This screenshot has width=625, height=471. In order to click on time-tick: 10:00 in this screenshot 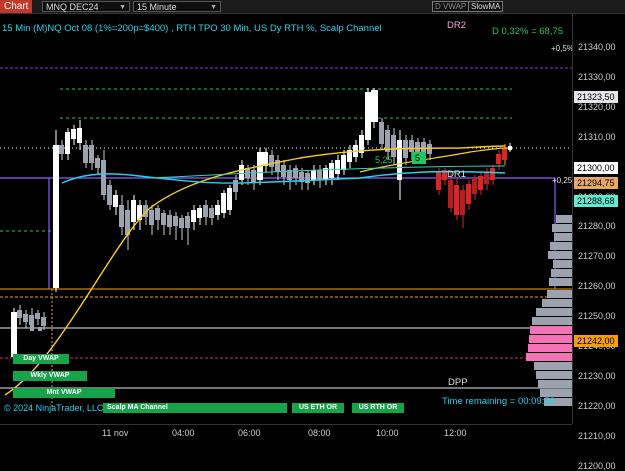, I will do `click(387, 433)`.